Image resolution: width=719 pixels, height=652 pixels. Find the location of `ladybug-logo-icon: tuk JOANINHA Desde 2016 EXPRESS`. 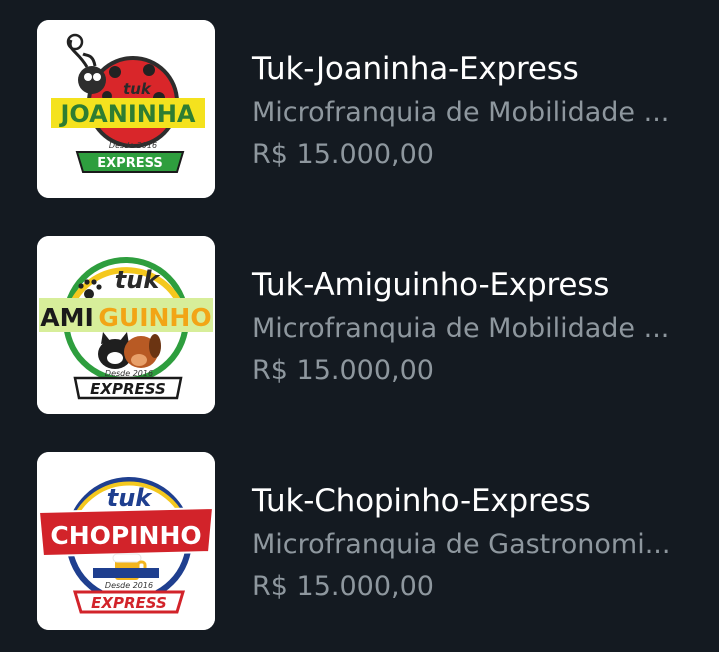

ladybug-logo-icon: tuk JOANINHA Desde 2016 EXPRESS is located at coordinates (126, 109).